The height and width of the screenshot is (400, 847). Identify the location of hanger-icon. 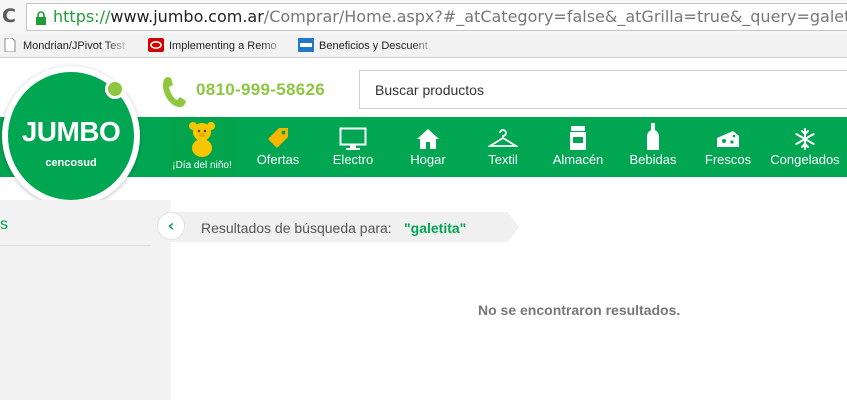
(503, 138).